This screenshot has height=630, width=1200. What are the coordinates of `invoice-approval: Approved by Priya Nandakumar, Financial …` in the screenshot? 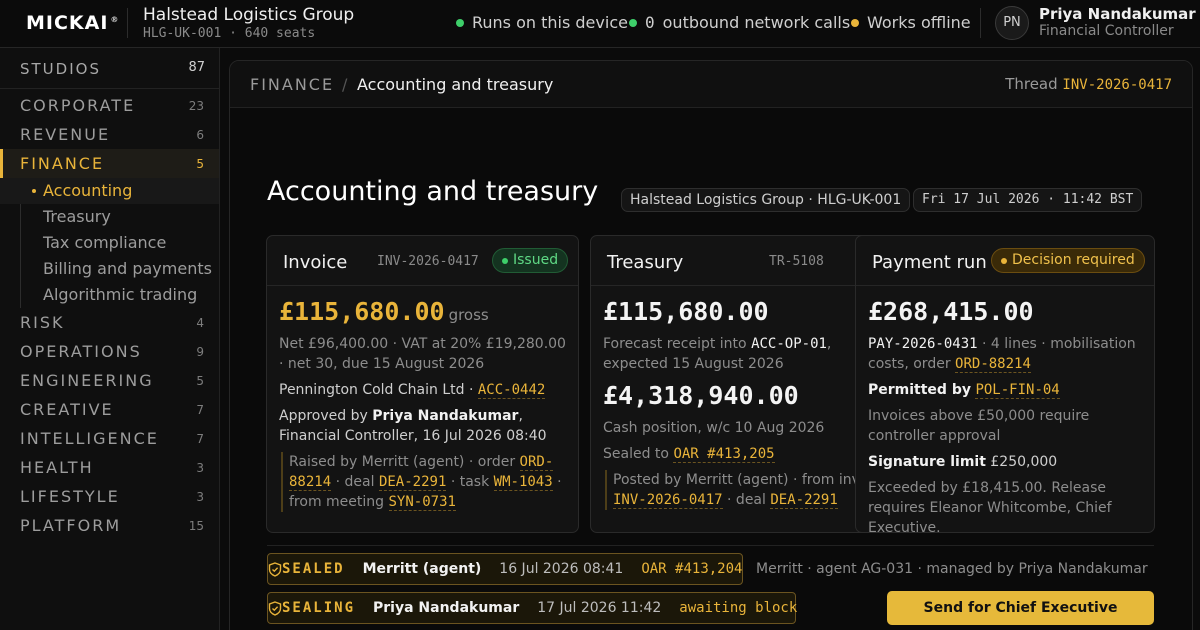 It's located at (413, 426).